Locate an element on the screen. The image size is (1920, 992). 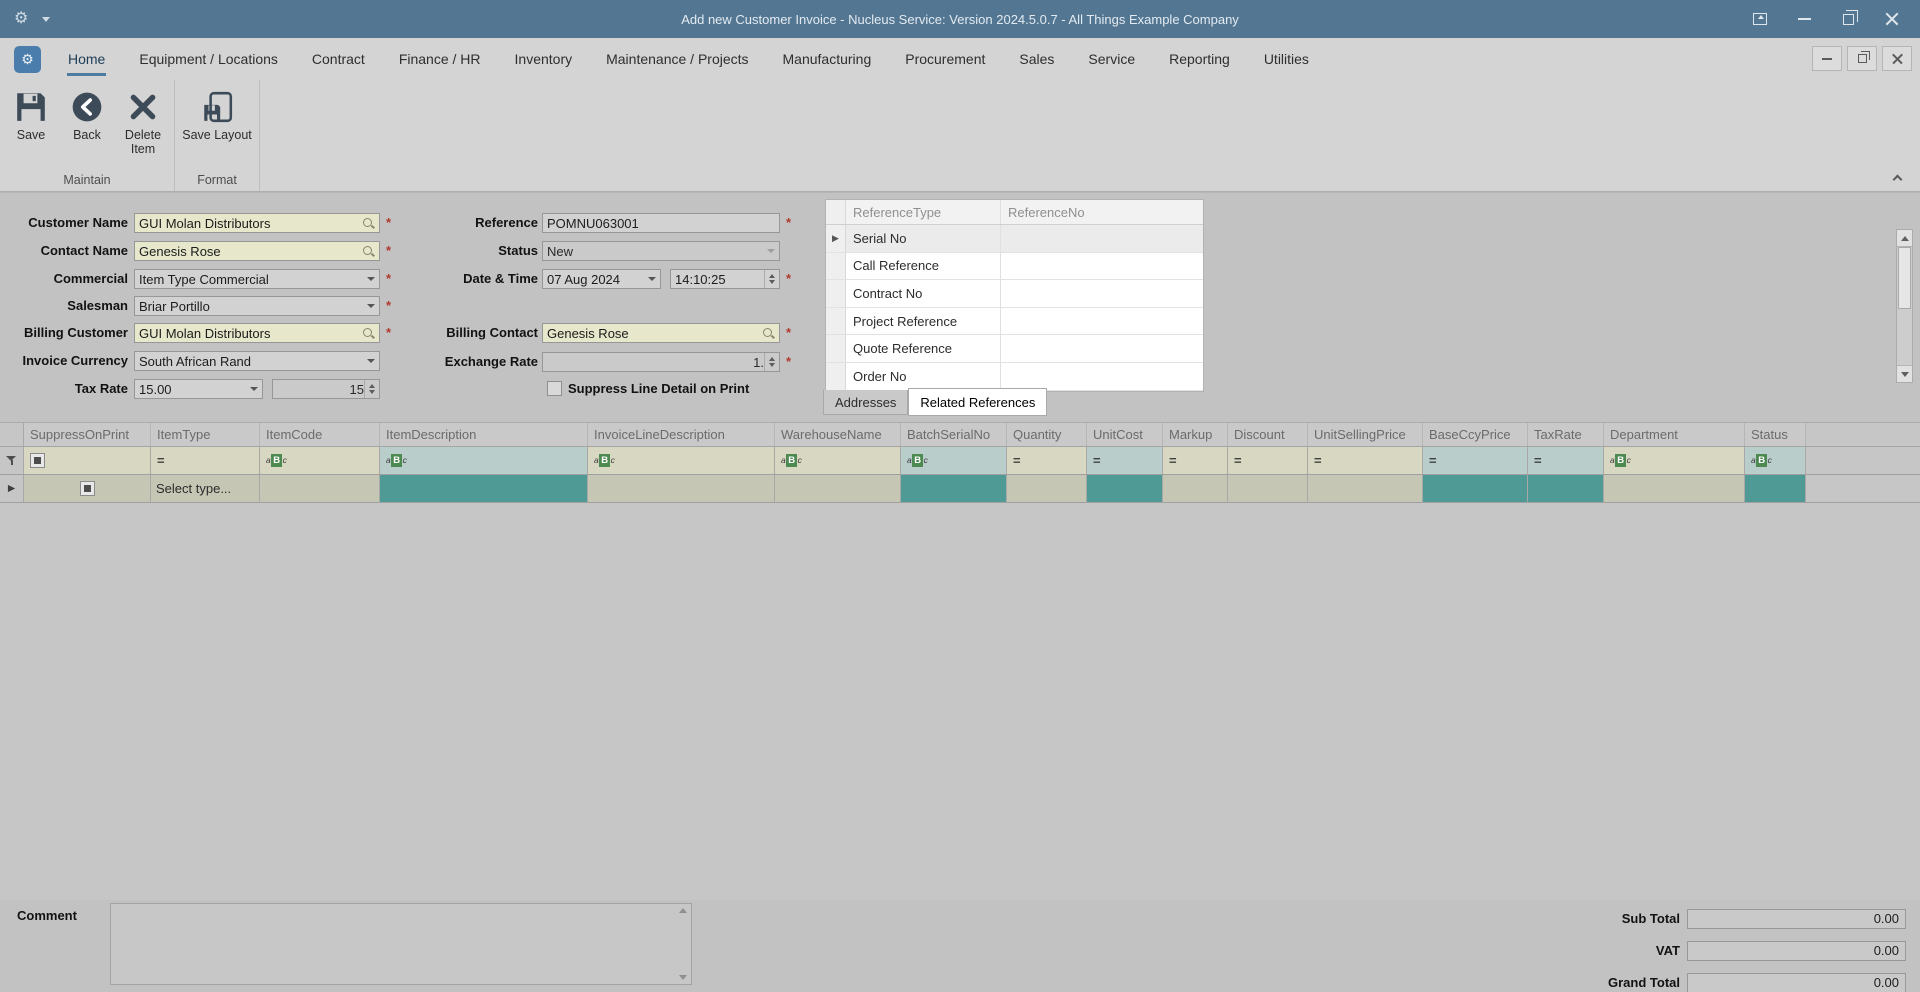
reference-row-contract-no: Contract No is located at coordinates (1014, 294).